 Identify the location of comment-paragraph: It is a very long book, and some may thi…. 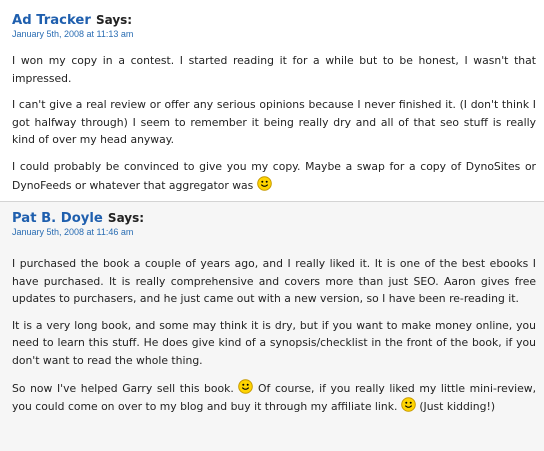
(274, 342).